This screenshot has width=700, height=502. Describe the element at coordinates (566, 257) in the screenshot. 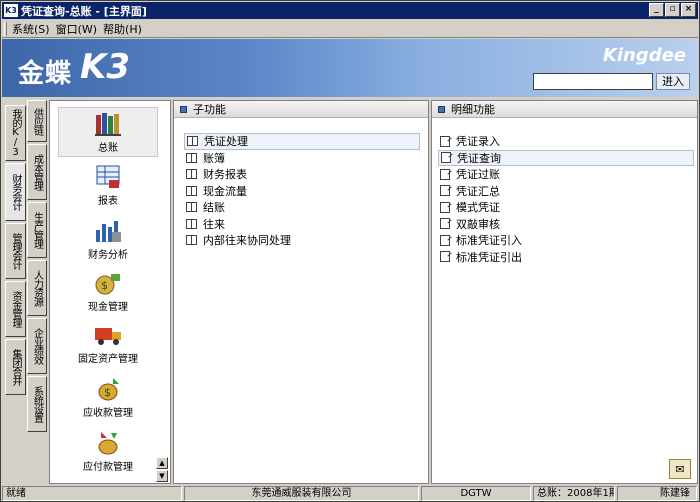

I see `detail-item-voucher-export: 标准凭证引出` at that location.